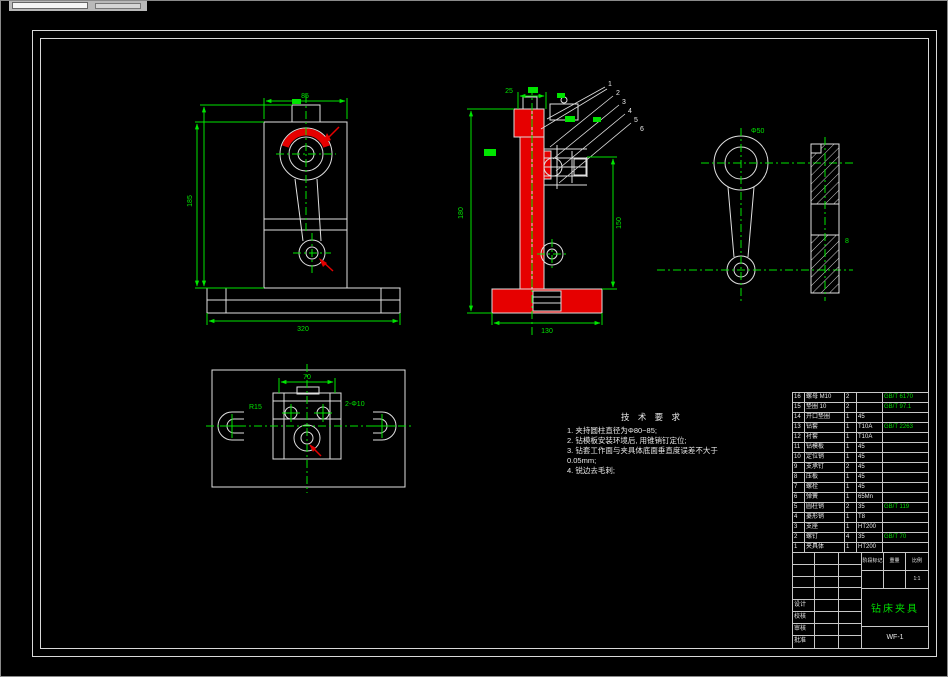 The height and width of the screenshot is (677, 948). What do you see at coordinates (799, 507) in the screenshot?
I see `bom-no: 5` at bounding box center [799, 507].